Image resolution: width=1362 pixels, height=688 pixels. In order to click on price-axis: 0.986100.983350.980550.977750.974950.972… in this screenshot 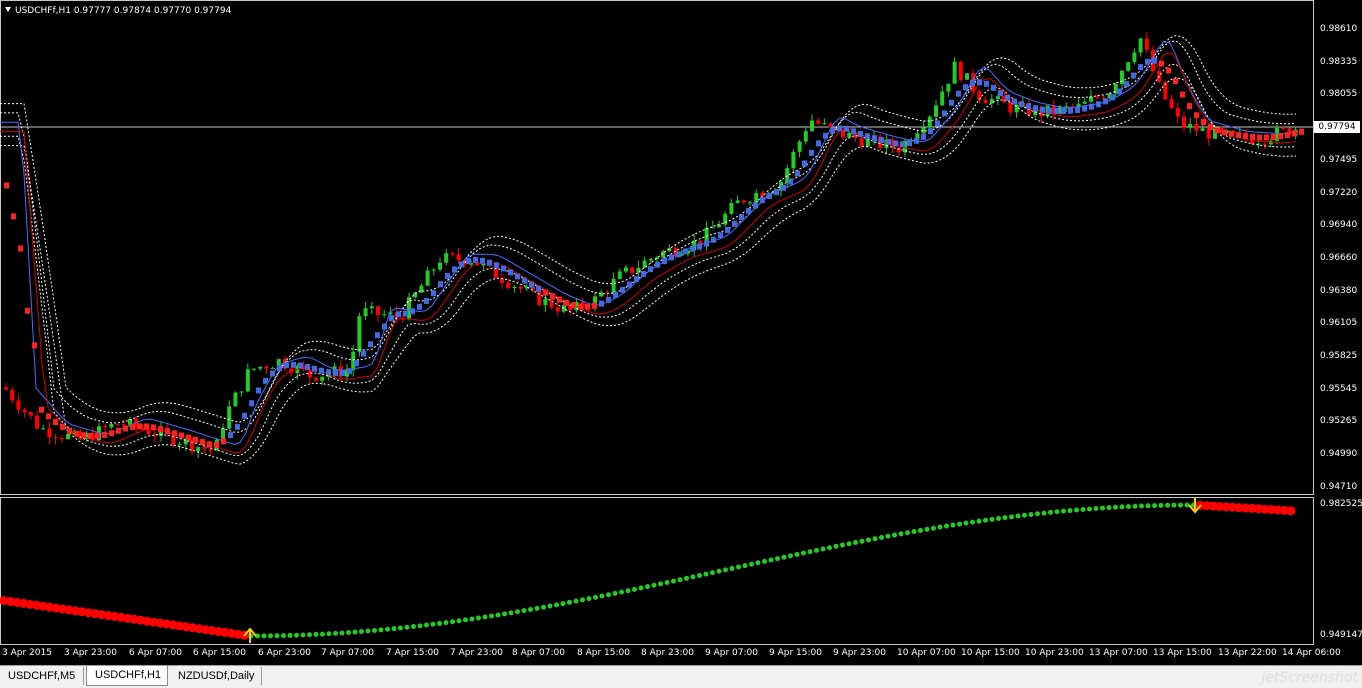, I will do `click(1338, 322)`.